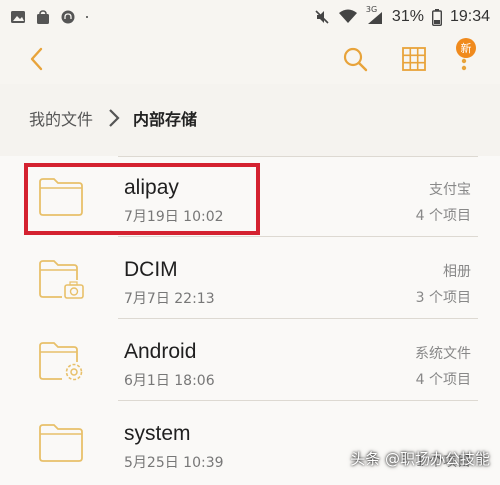  What do you see at coordinates (347, 16) in the screenshot?
I see `wifi-icon` at bounding box center [347, 16].